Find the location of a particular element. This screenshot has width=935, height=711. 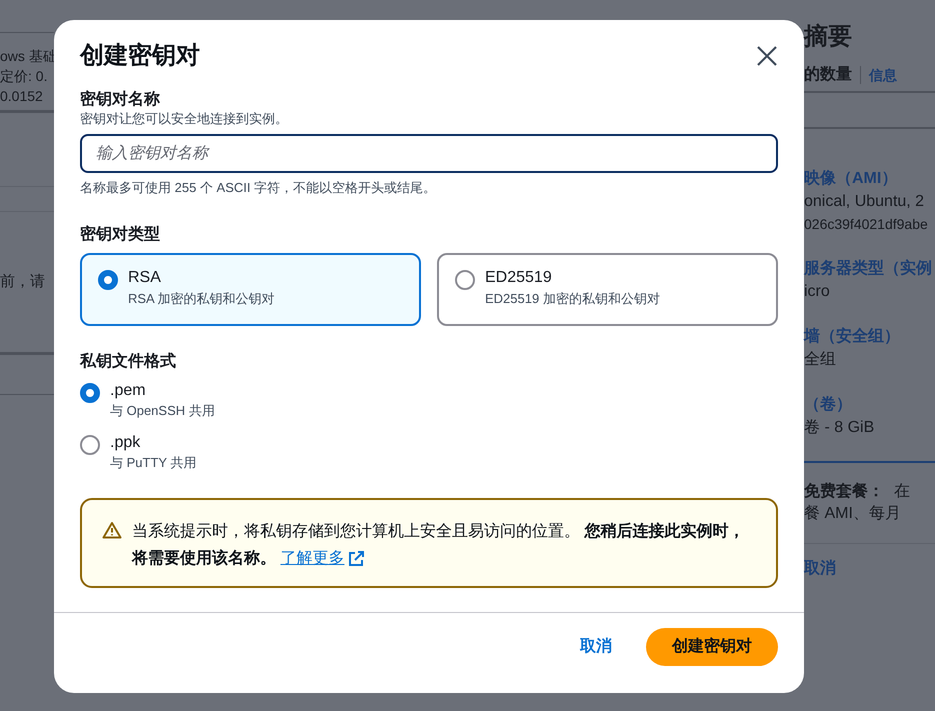

option-title: ED25519 is located at coordinates (519, 278).